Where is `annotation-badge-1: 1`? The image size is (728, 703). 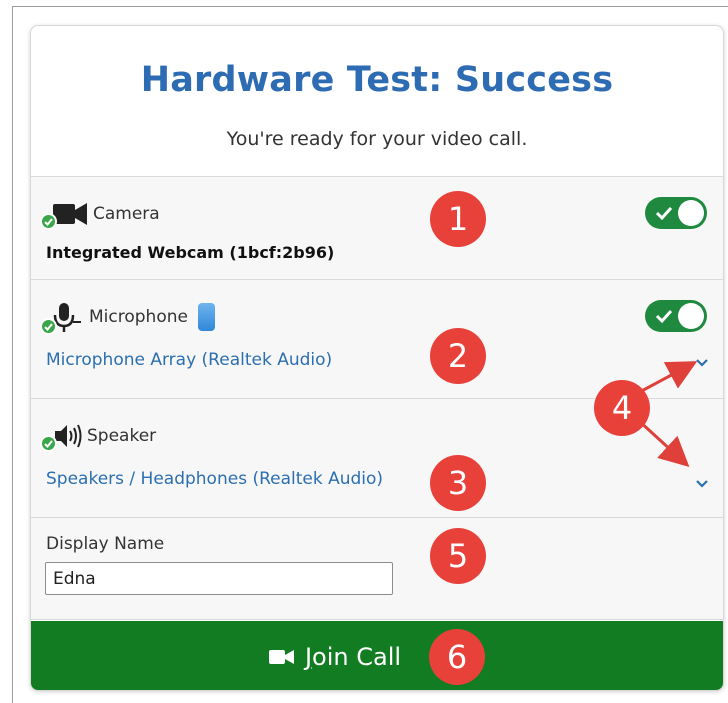 annotation-badge-1: 1 is located at coordinates (458, 219).